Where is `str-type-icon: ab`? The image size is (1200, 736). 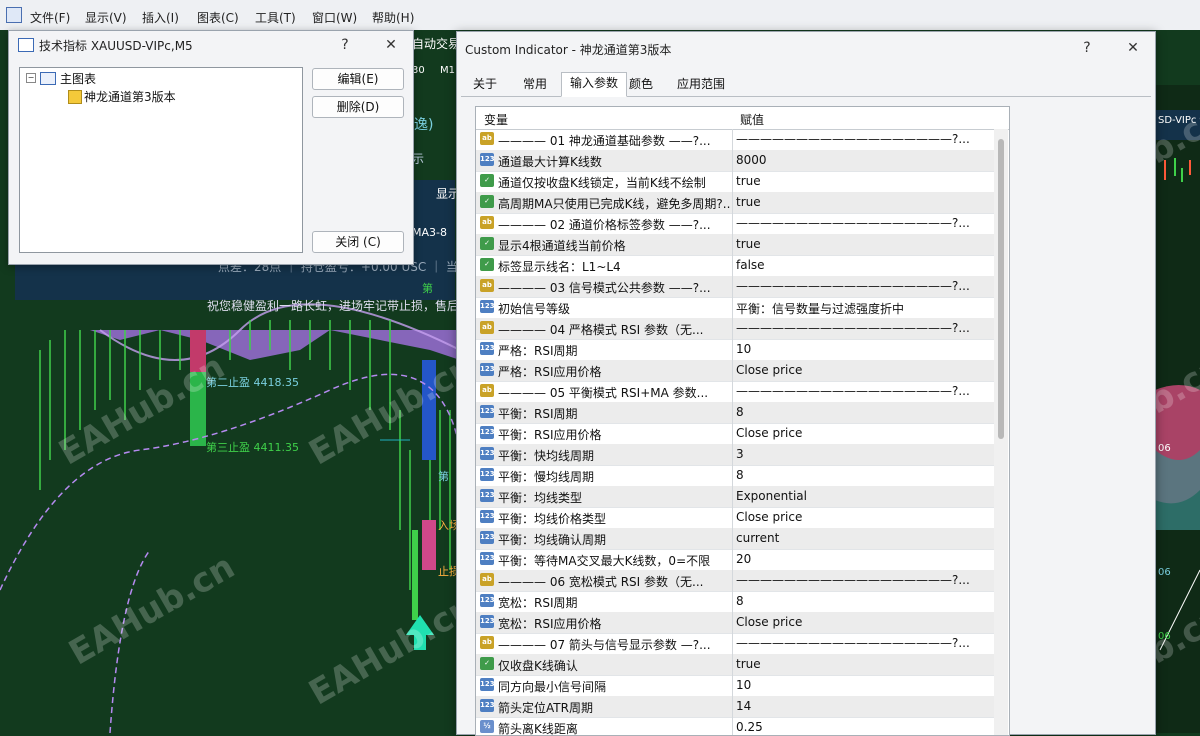
str-type-icon: ab is located at coordinates (487, 138).